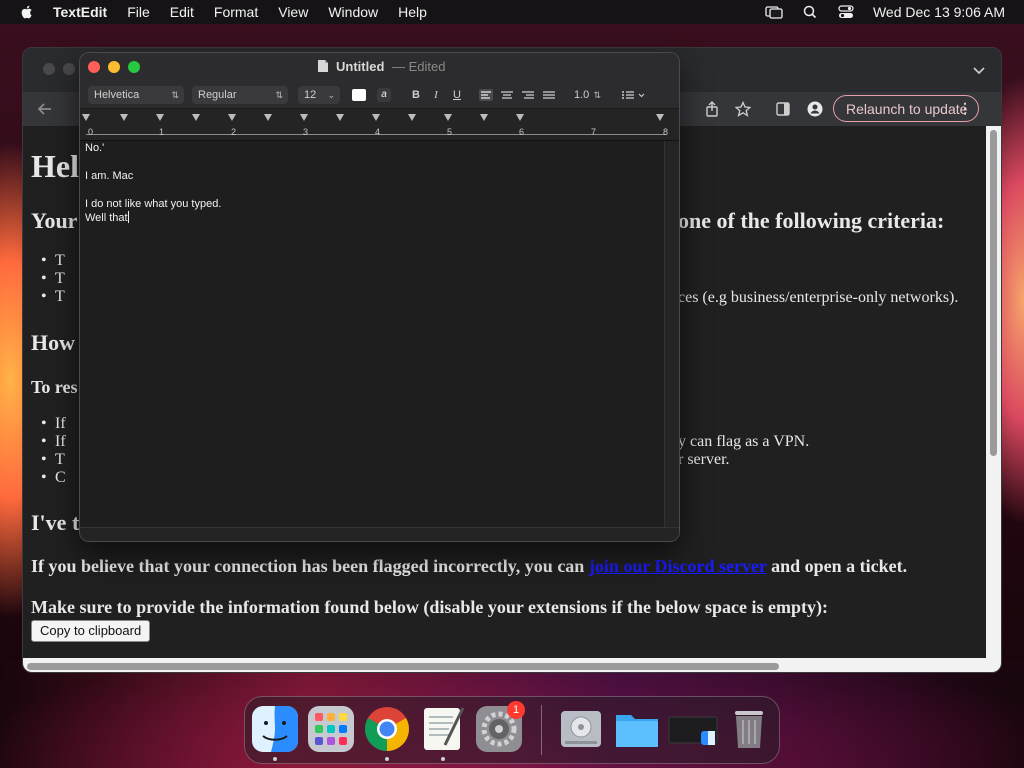  Describe the element at coordinates (310, 95) in the screenshot. I see `font-size-value: 12` at that location.